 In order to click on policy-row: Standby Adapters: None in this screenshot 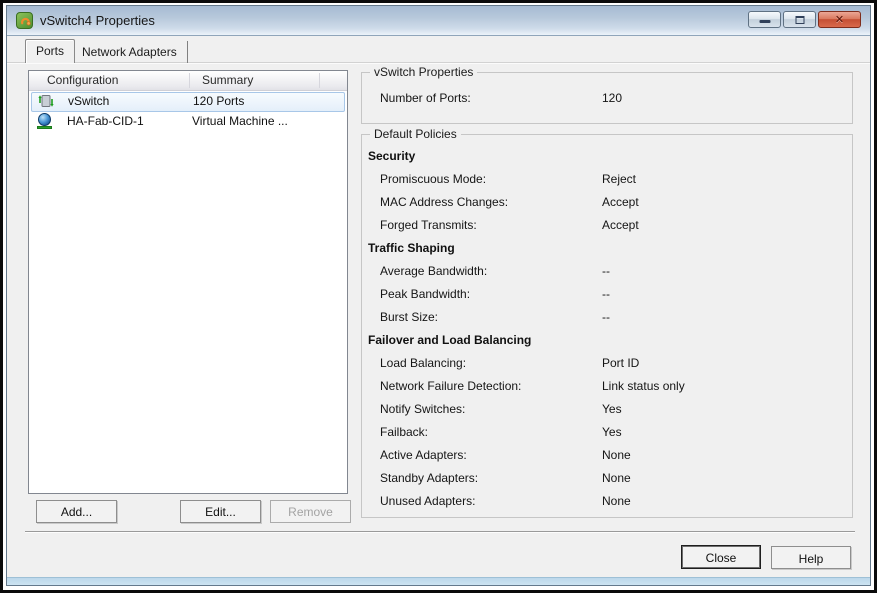, I will do `click(607, 478)`.